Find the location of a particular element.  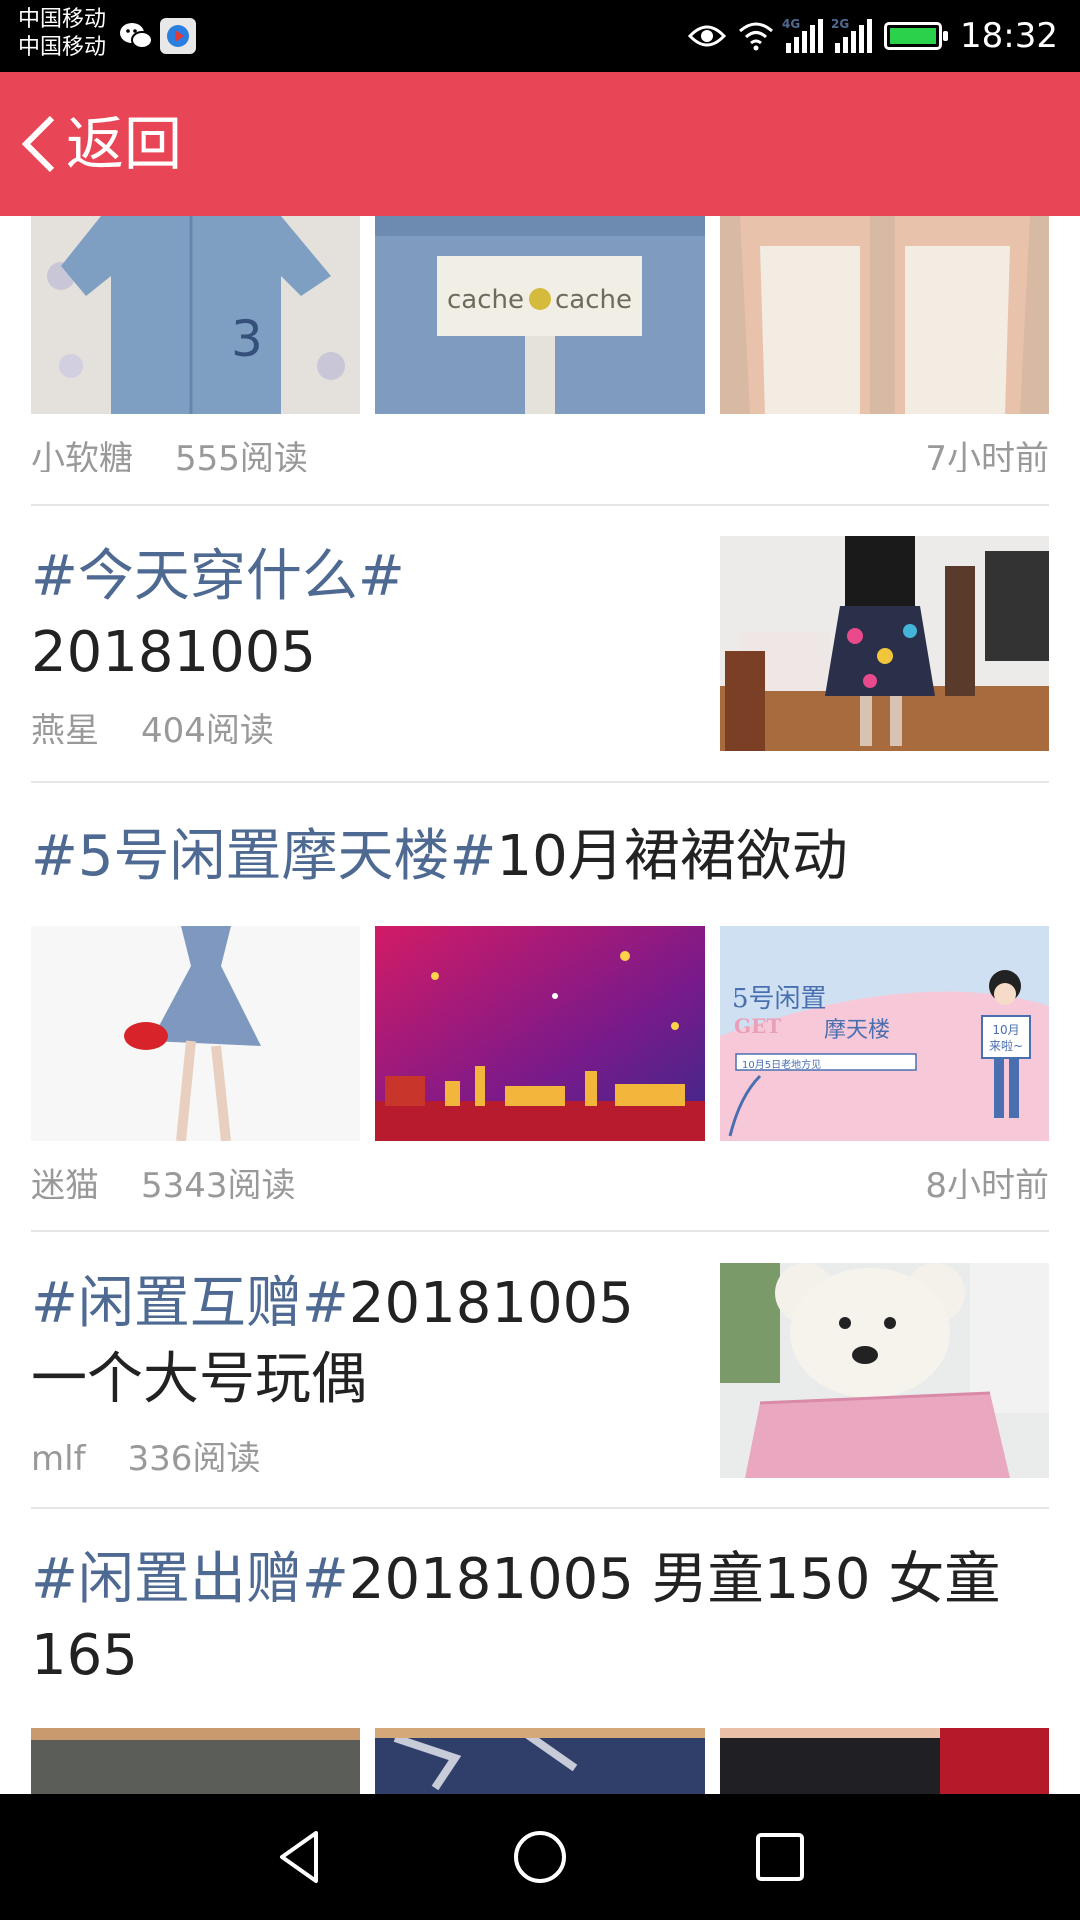

post-4-meta: mlf 336阅读 is located at coordinates (145, 1454).